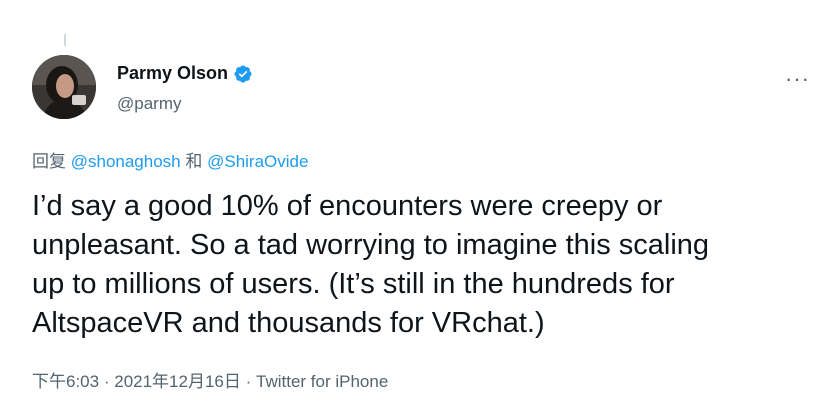 The height and width of the screenshot is (412, 838). What do you see at coordinates (194, 161) in the screenshot?
I see `reply-joiner: 和` at bounding box center [194, 161].